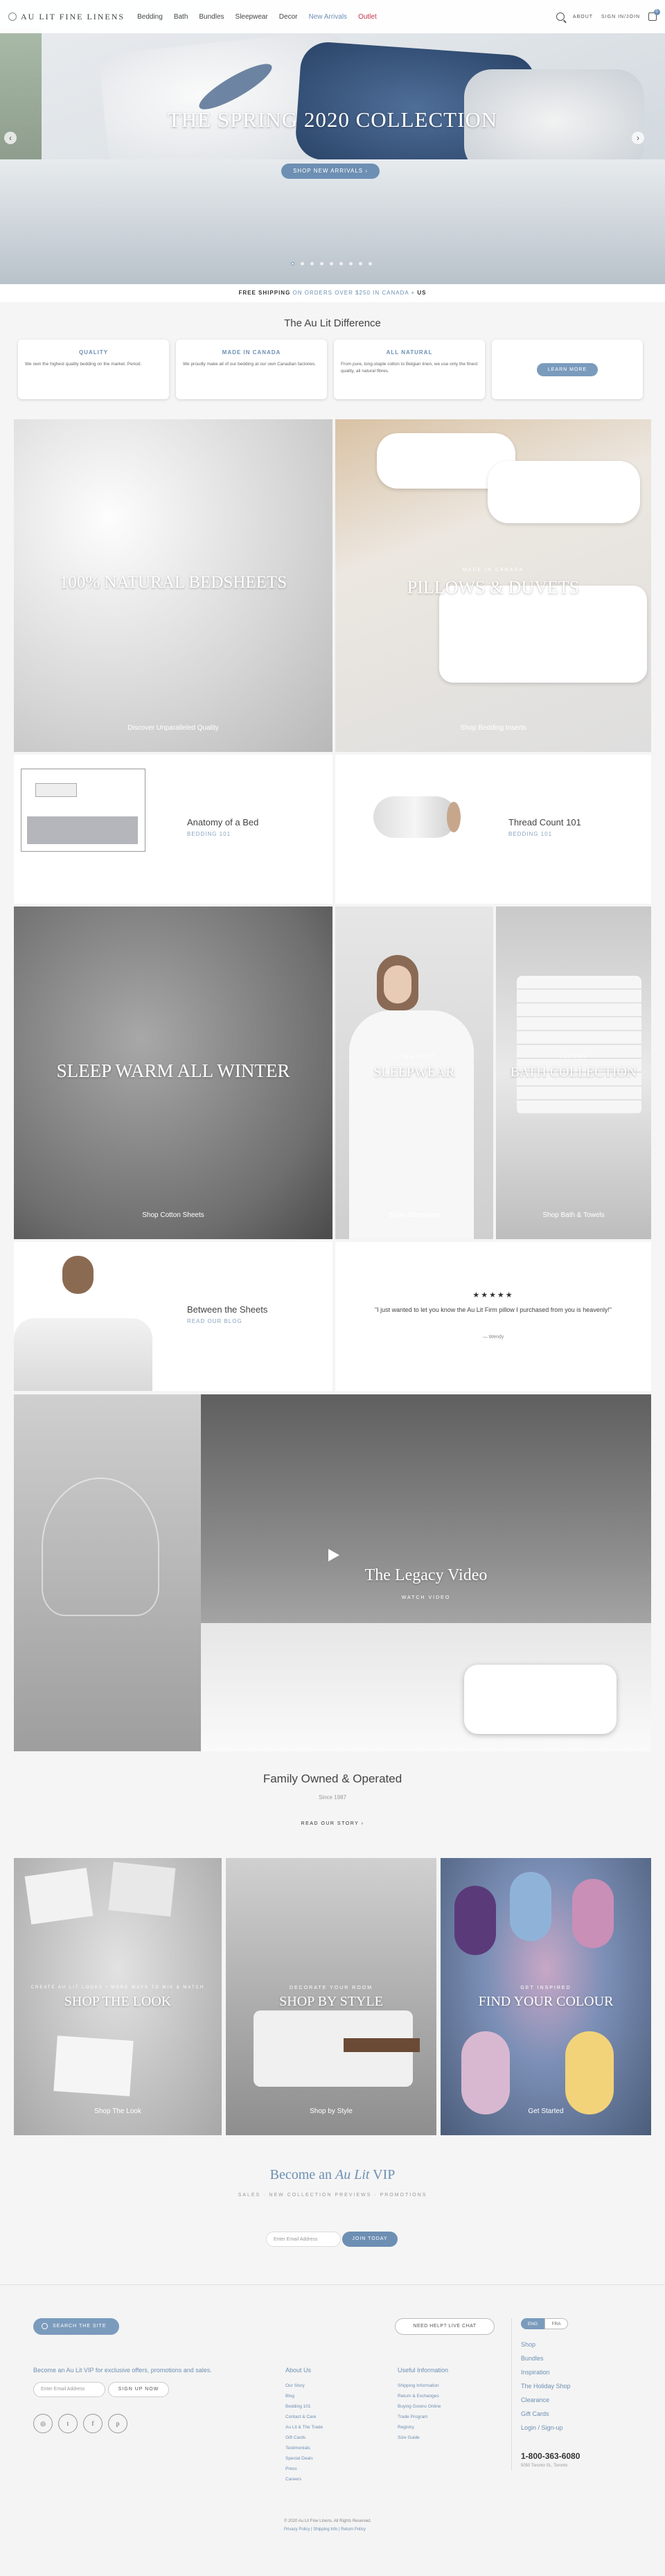  What do you see at coordinates (66, 17) in the screenshot?
I see `site-logo: AU LIT FINE LINENS` at bounding box center [66, 17].